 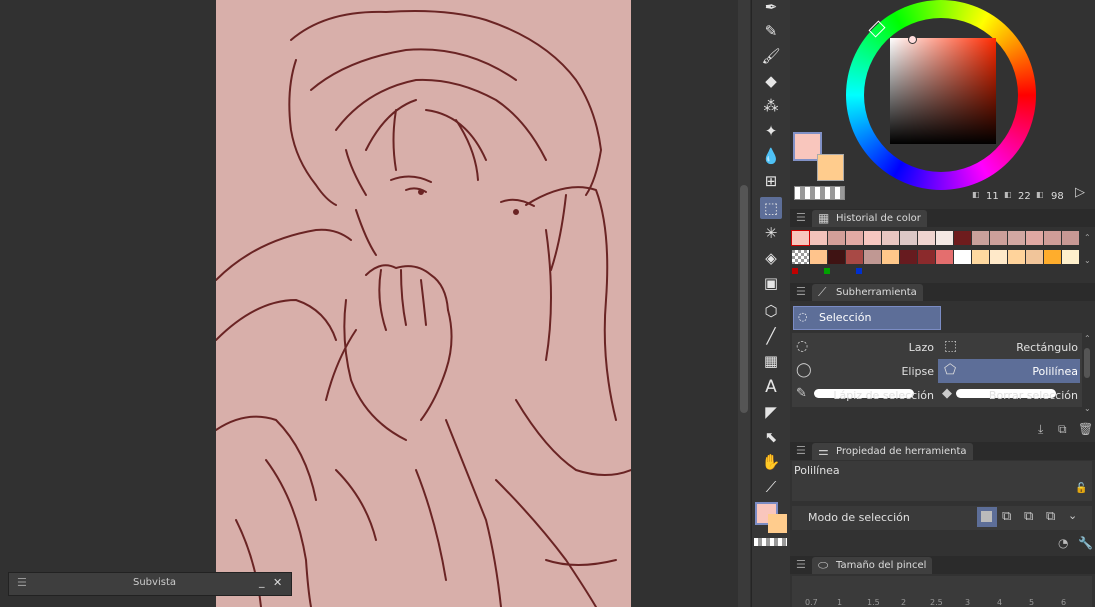 What do you see at coordinates (771, 81) in the screenshot?
I see `eraser-icon: ◆` at bounding box center [771, 81].